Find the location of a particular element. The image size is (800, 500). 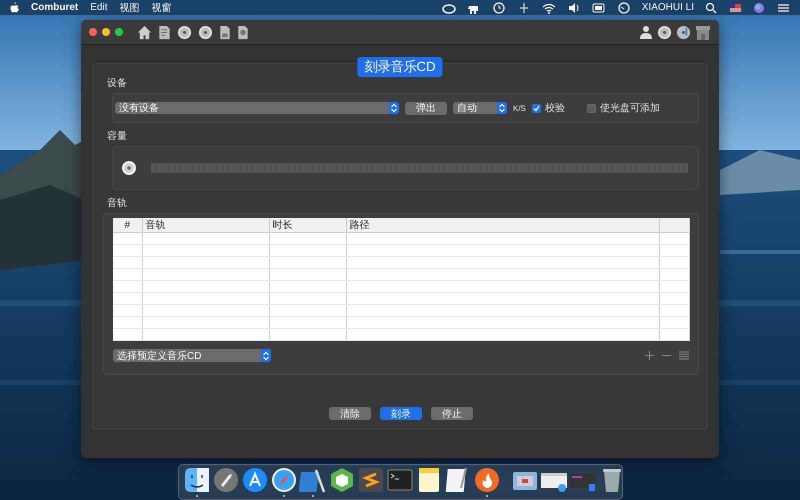

battery-icon is located at coordinates (599, 8).